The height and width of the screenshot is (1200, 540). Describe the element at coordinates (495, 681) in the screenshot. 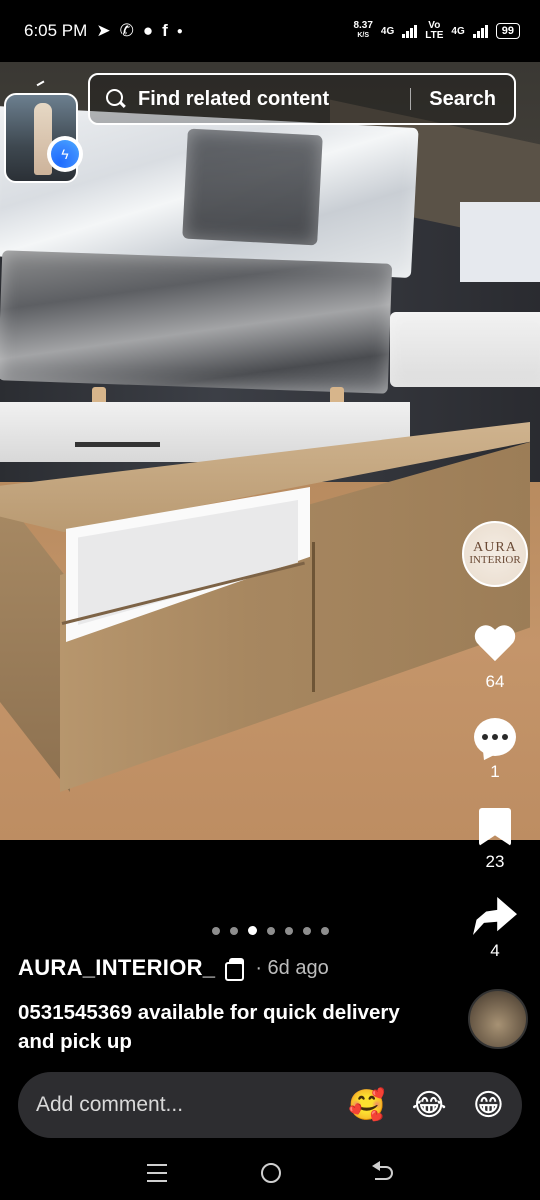

I see `like-count: 64` at that location.